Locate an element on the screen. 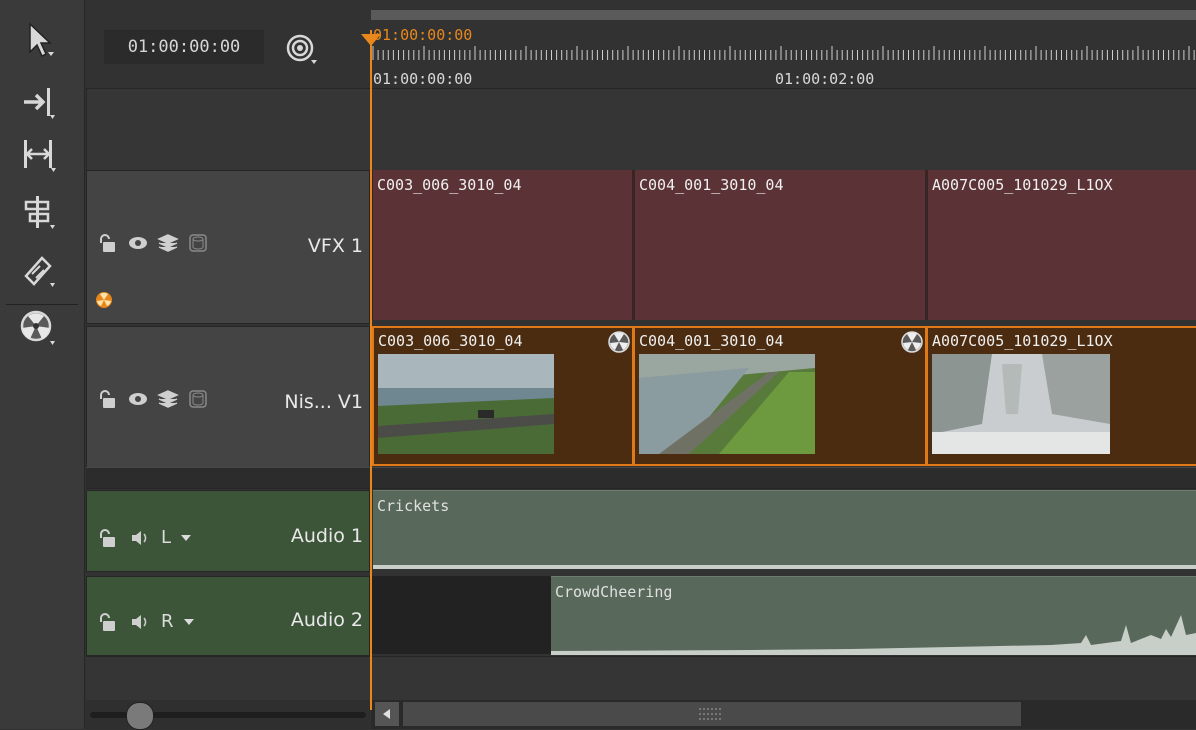 This screenshot has height=730, width=1196. track-name-audio1: Audio 1 is located at coordinates (327, 536).